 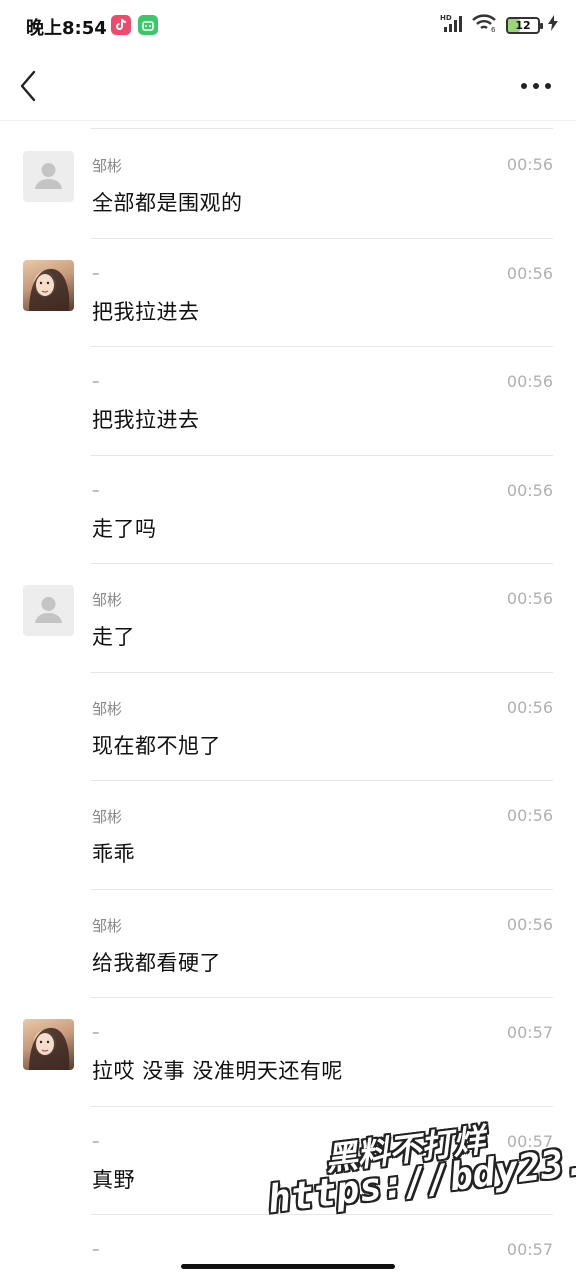 I want to click on wifi-icon: 6, so click(x=485, y=25).